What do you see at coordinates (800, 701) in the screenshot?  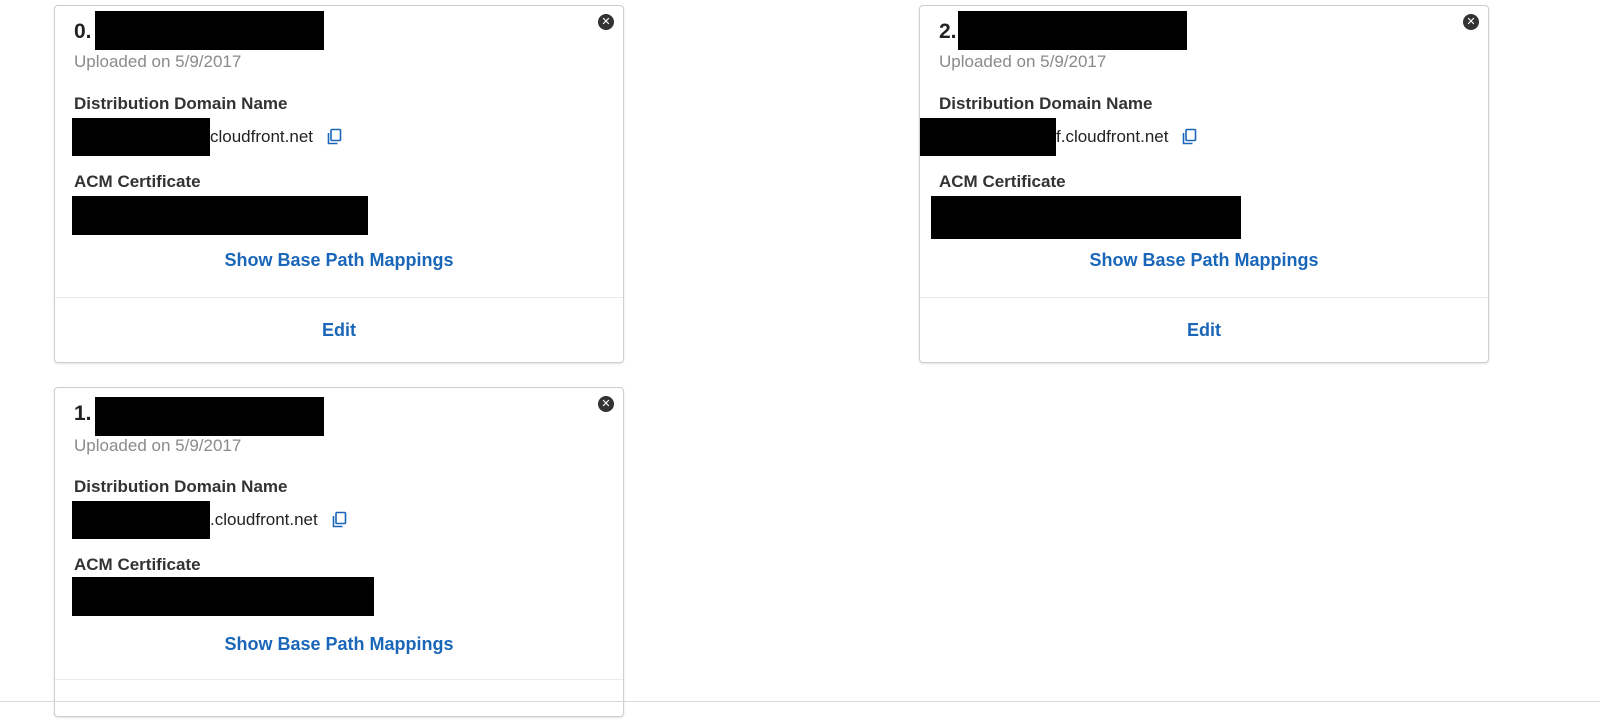 I see `page-divider` at bounding box center [800, 701].